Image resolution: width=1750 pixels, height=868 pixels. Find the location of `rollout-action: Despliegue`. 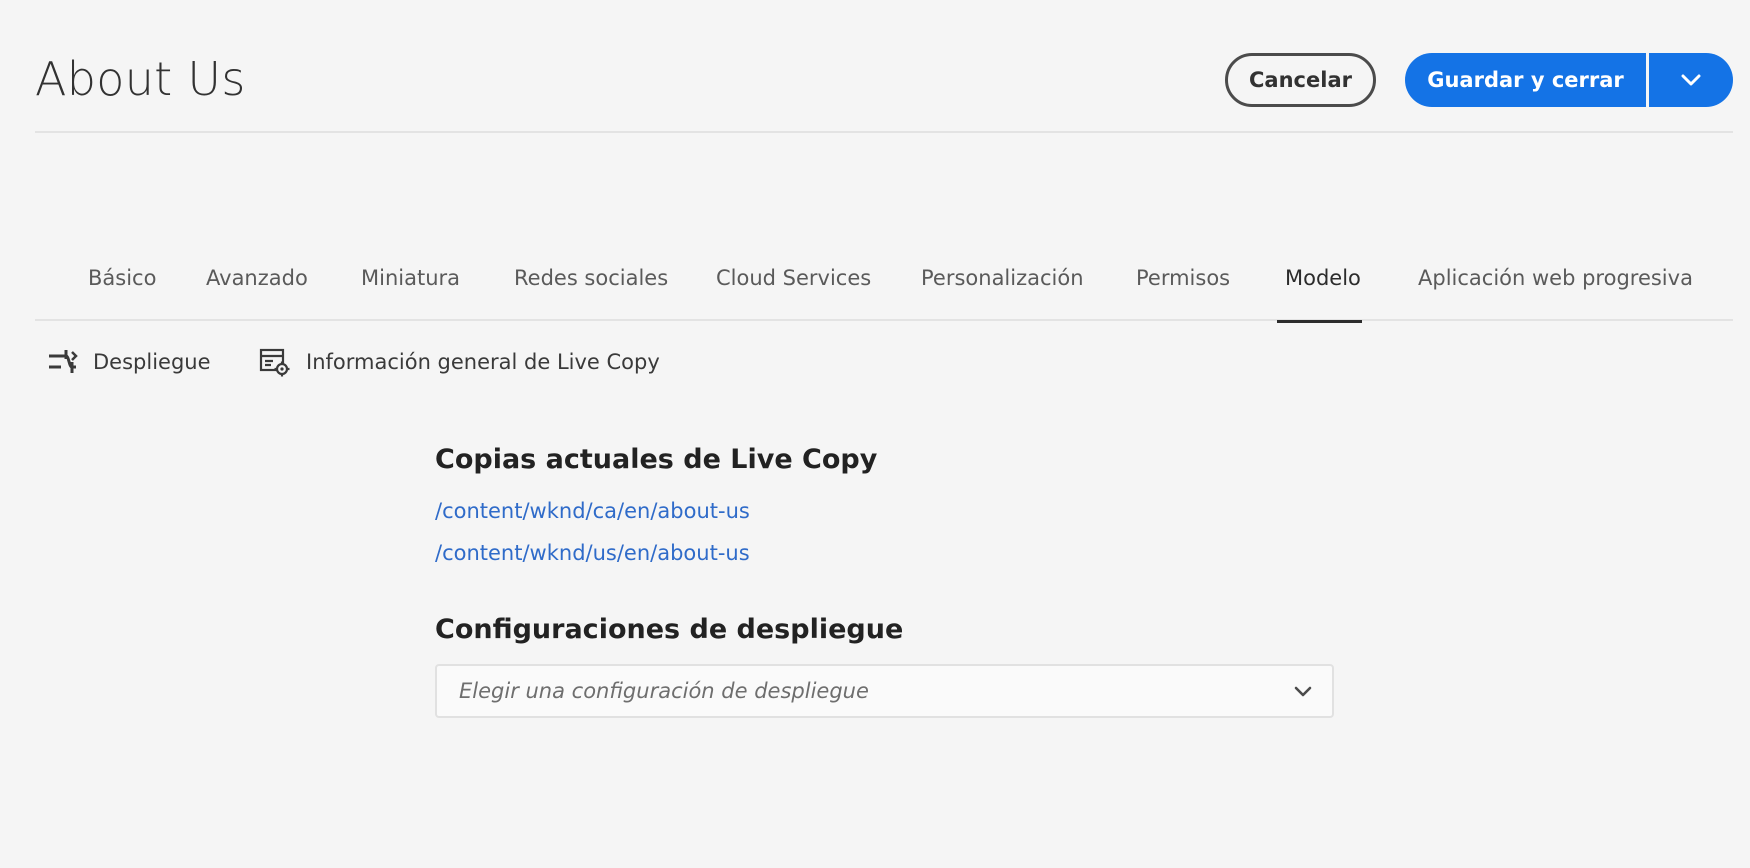

rollout-action: Despliegue is located at coordinates (129, 362).